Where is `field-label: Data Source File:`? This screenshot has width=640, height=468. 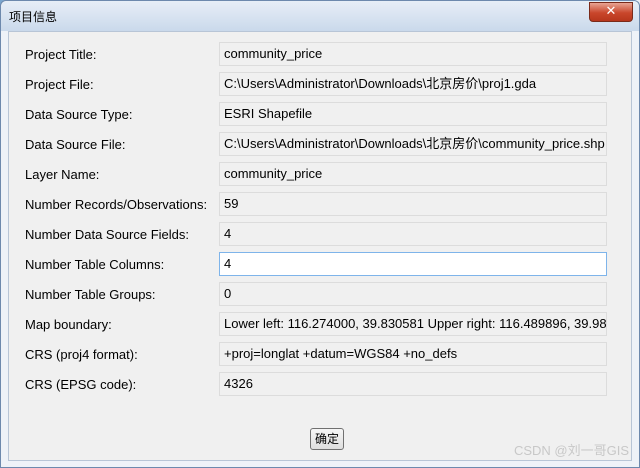 field-label: Data Source File: is located at coordinates (75, 144).